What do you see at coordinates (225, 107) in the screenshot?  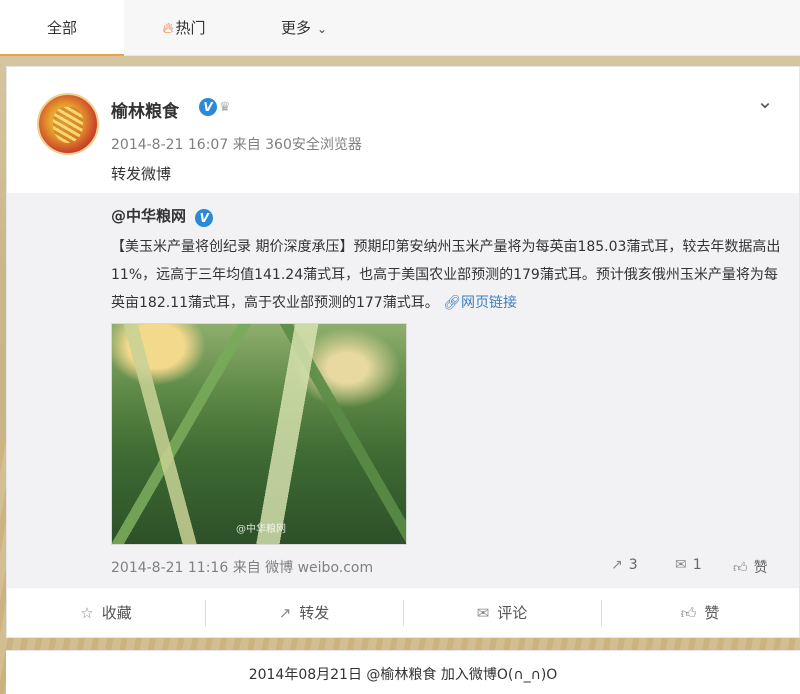 I see `crown-icon: ♛` at bounding box center [225, 107].